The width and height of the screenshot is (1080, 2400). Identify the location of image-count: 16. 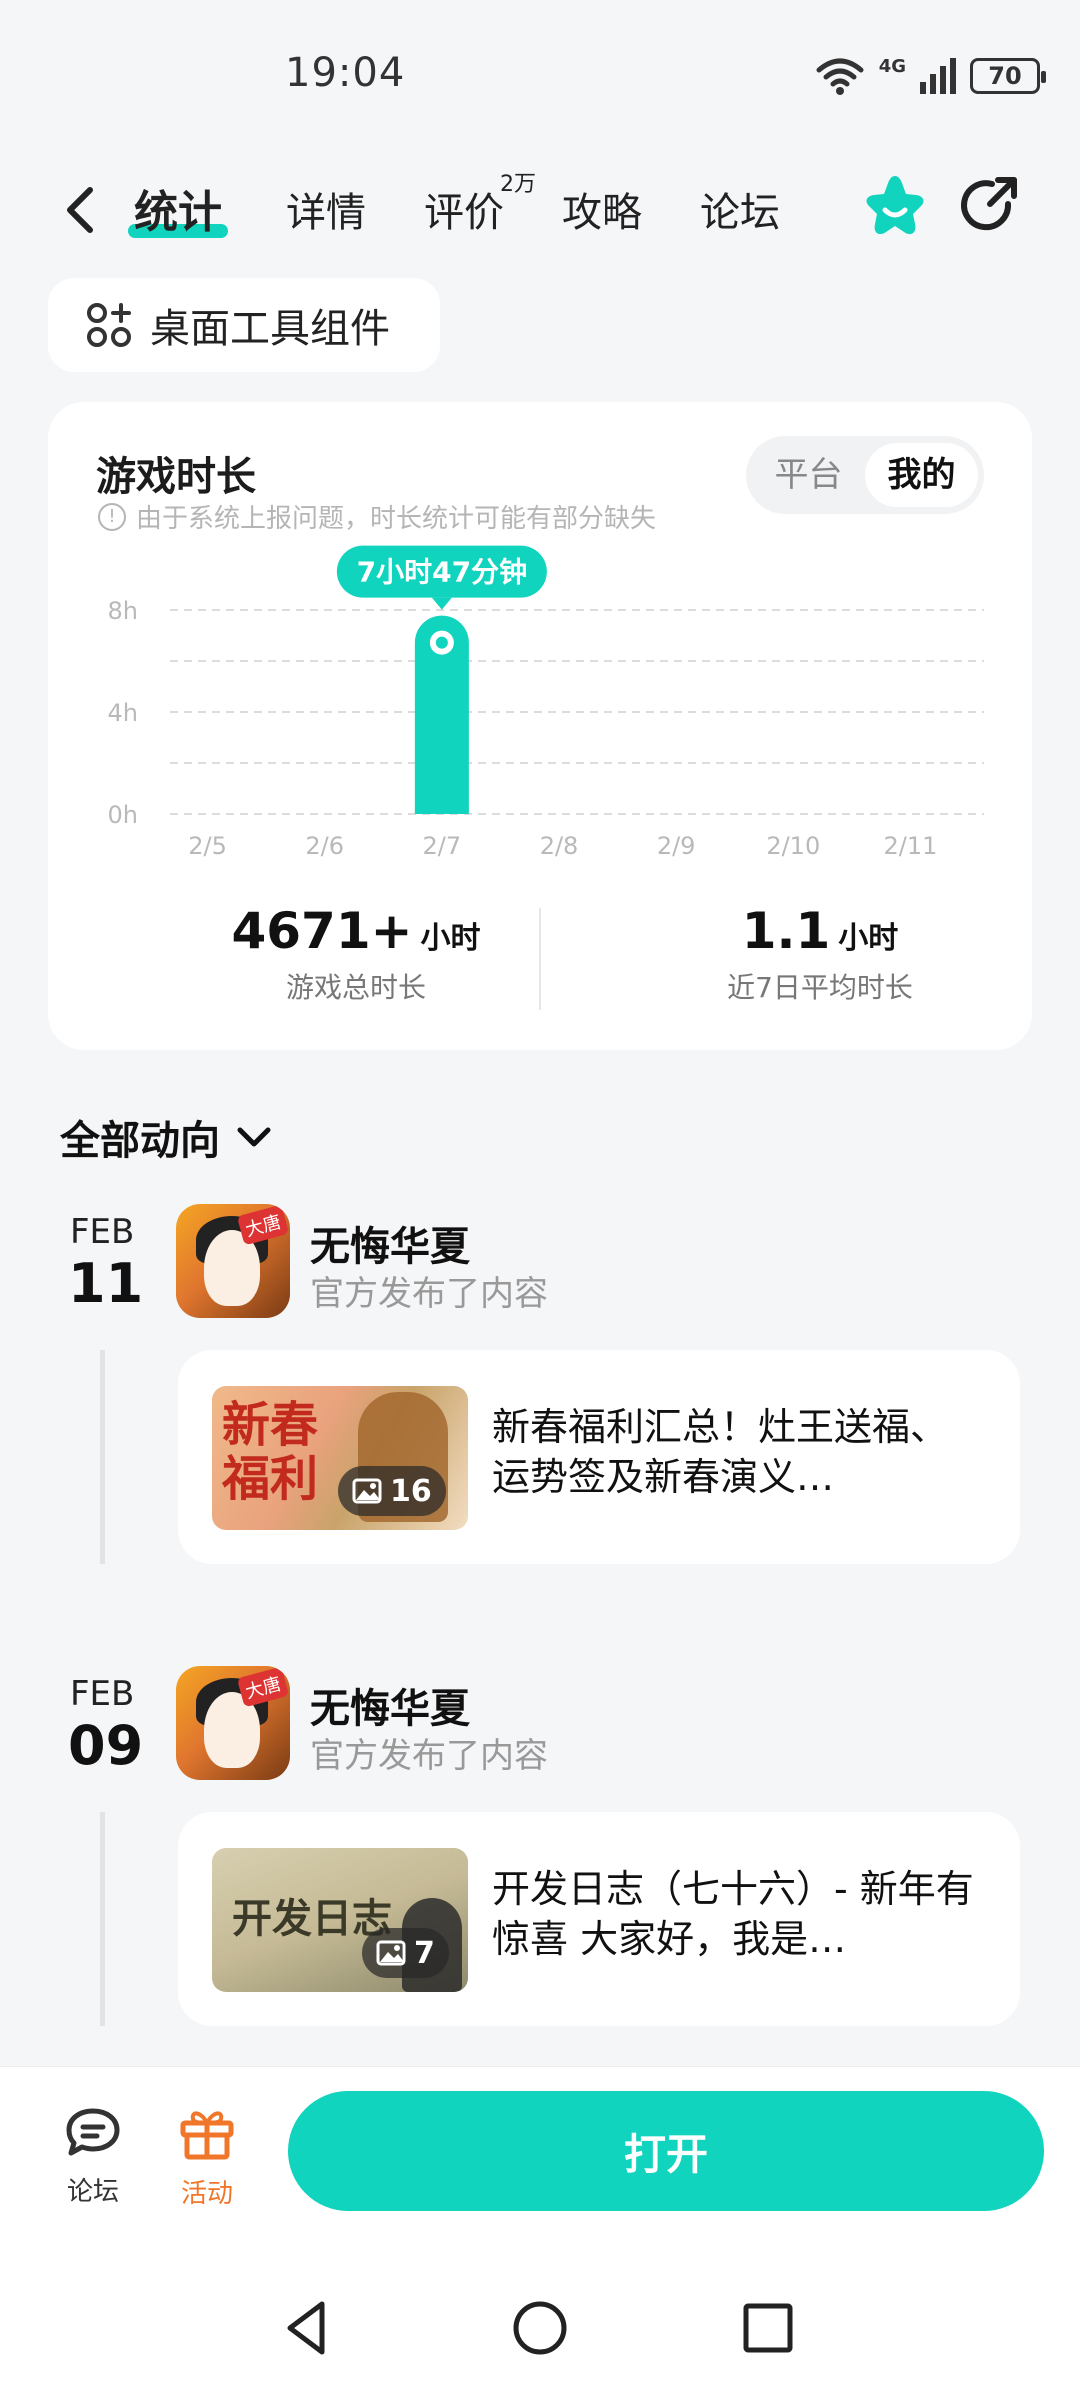
(411, 1491).